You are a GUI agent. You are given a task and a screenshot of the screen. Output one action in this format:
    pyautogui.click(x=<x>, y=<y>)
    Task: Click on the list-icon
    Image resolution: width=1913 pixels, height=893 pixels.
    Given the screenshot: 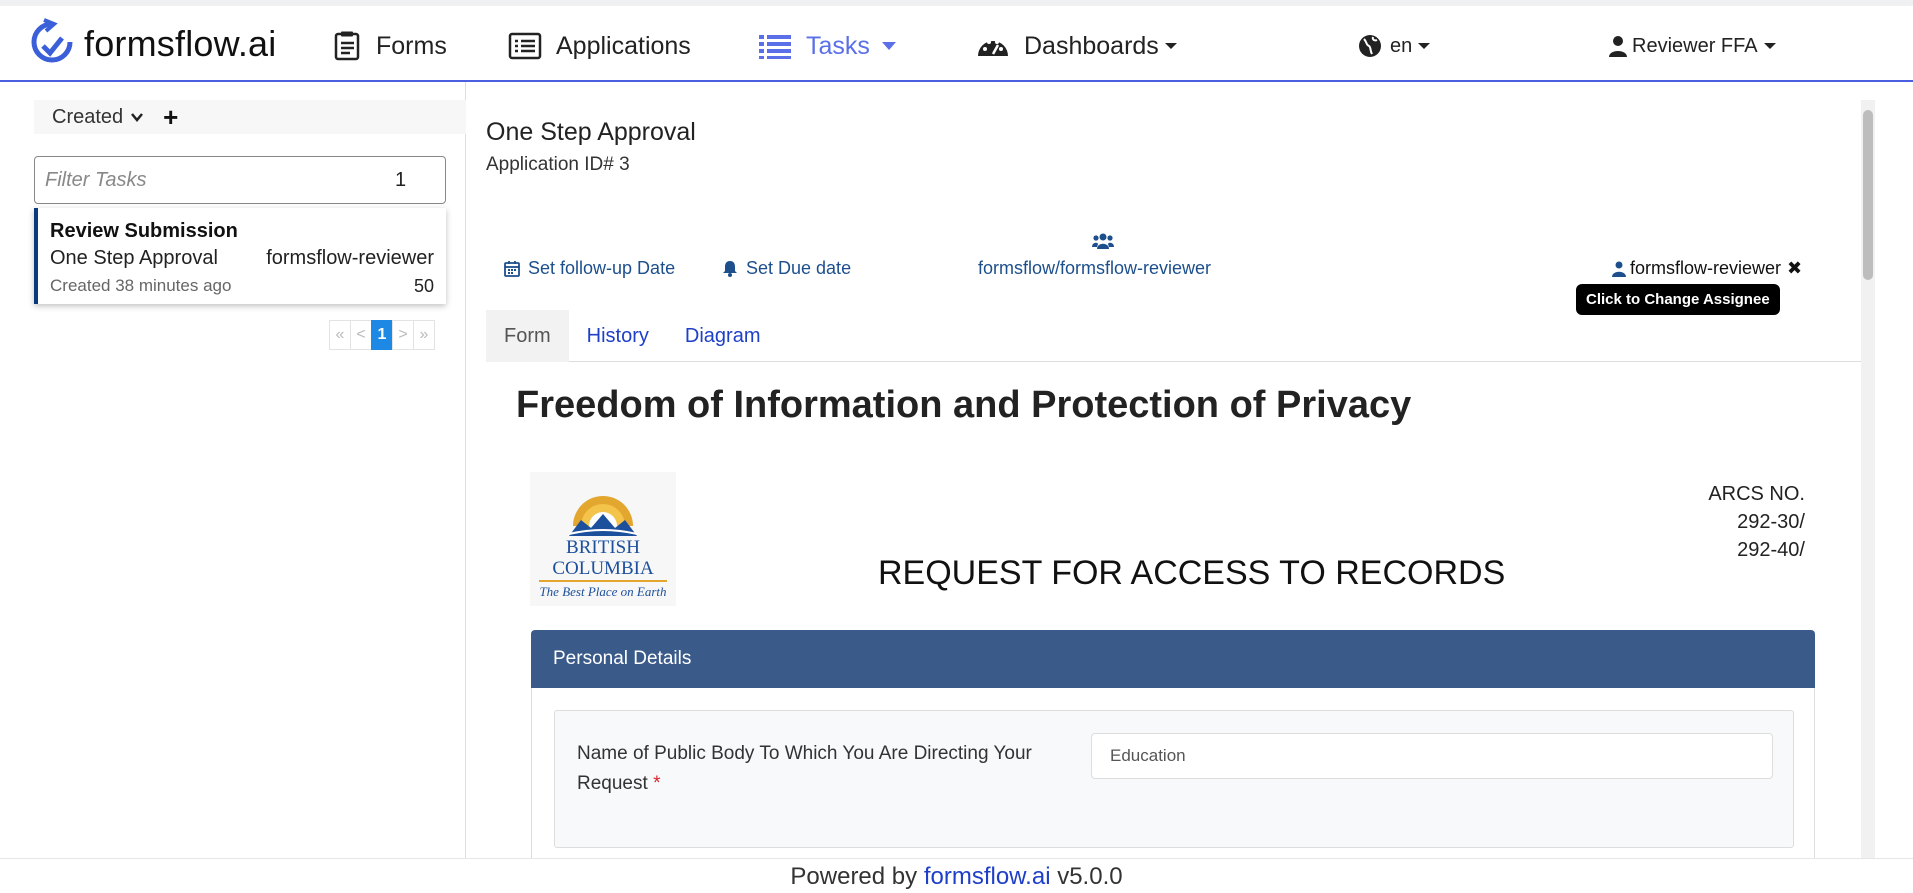 What is the action you would take?
    pyautogui.click(x=775, y=47)
    